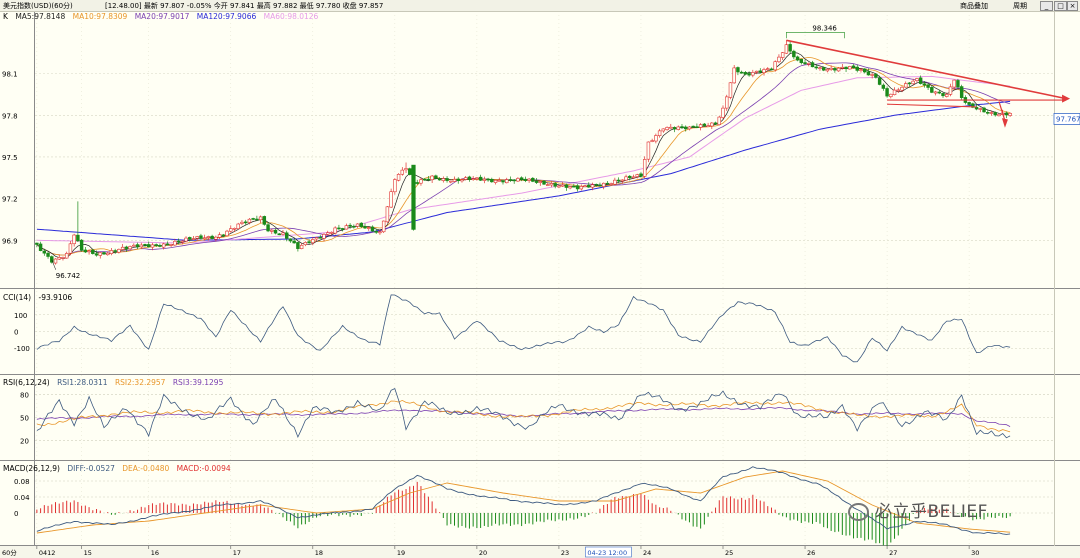 The image size is (1080, 558). I want to click on price-axis-tick: 97.2, so click(10, 200).